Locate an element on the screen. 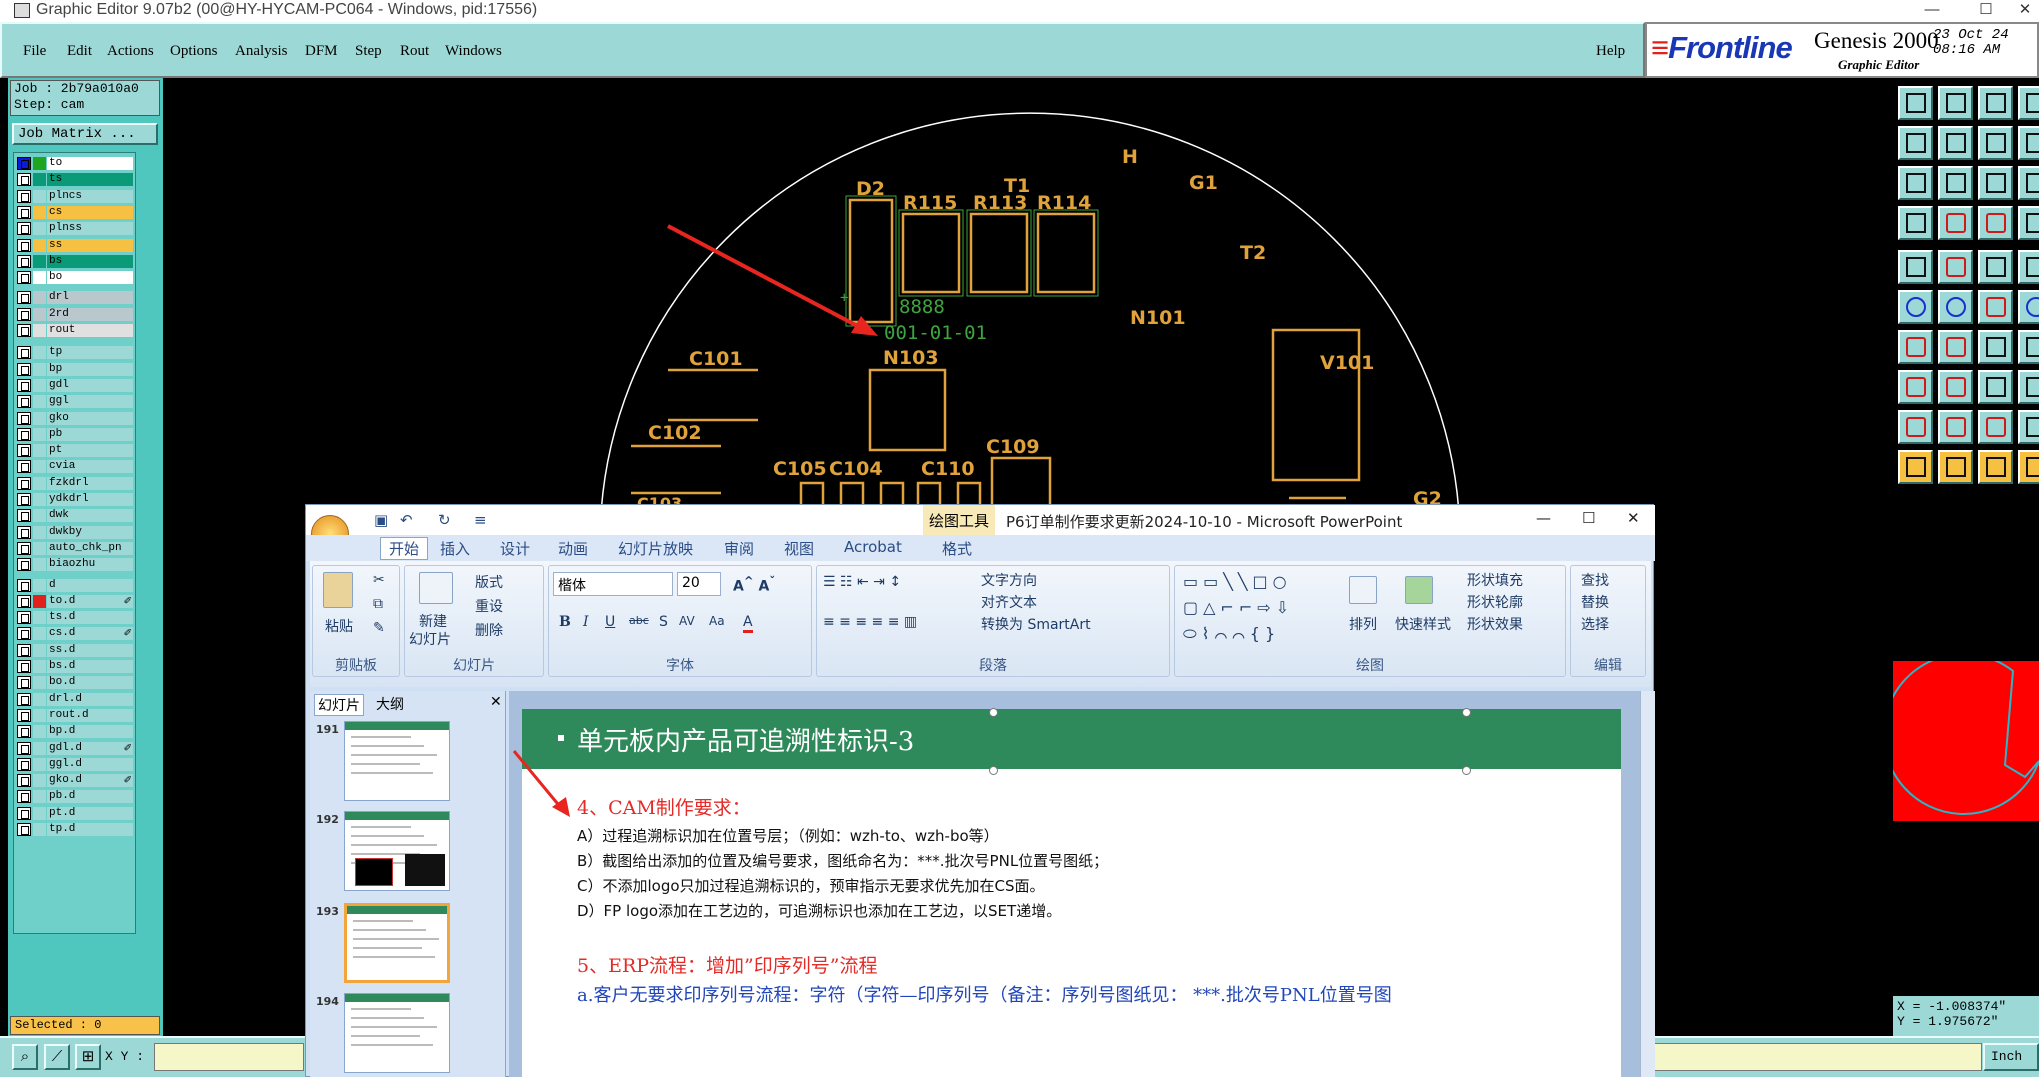 This screenshot has height=1077, width=2039. strikethrough-icon: abc is located at coordinates (639, 620).